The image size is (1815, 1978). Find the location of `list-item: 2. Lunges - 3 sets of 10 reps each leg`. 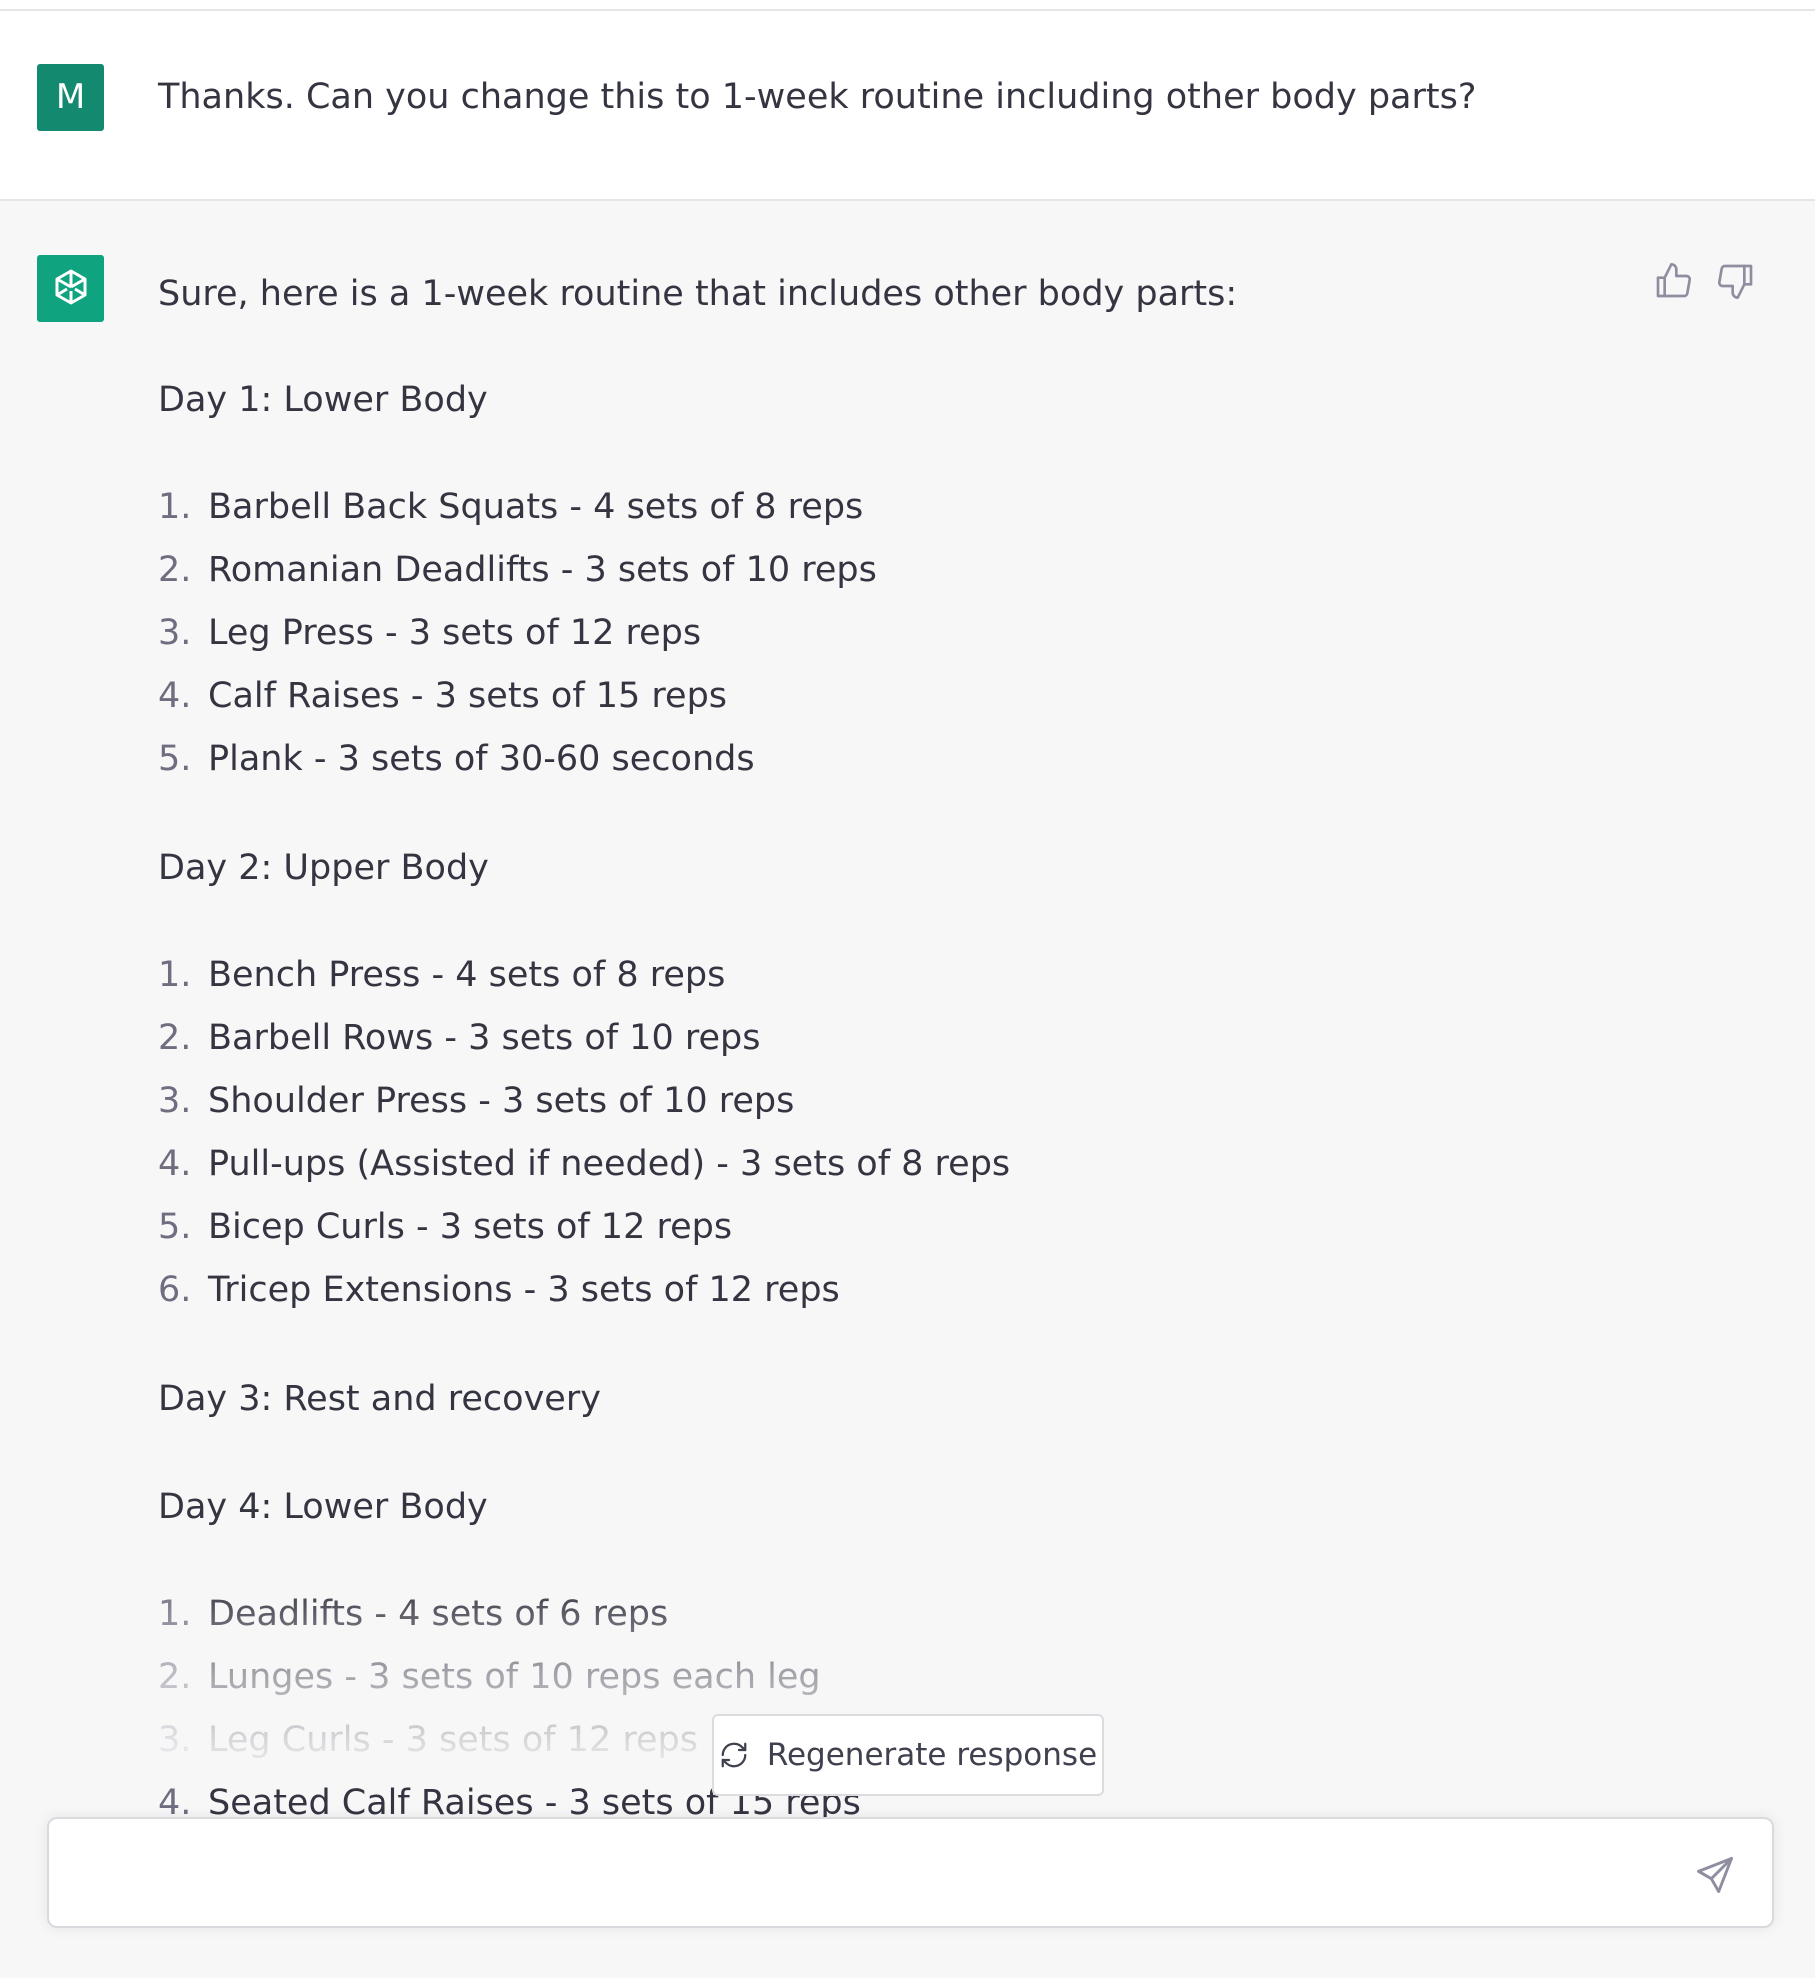

list-item: 2. Lunges - 3 sets of 10 reps each leg is located at coordinates (489, 1677).